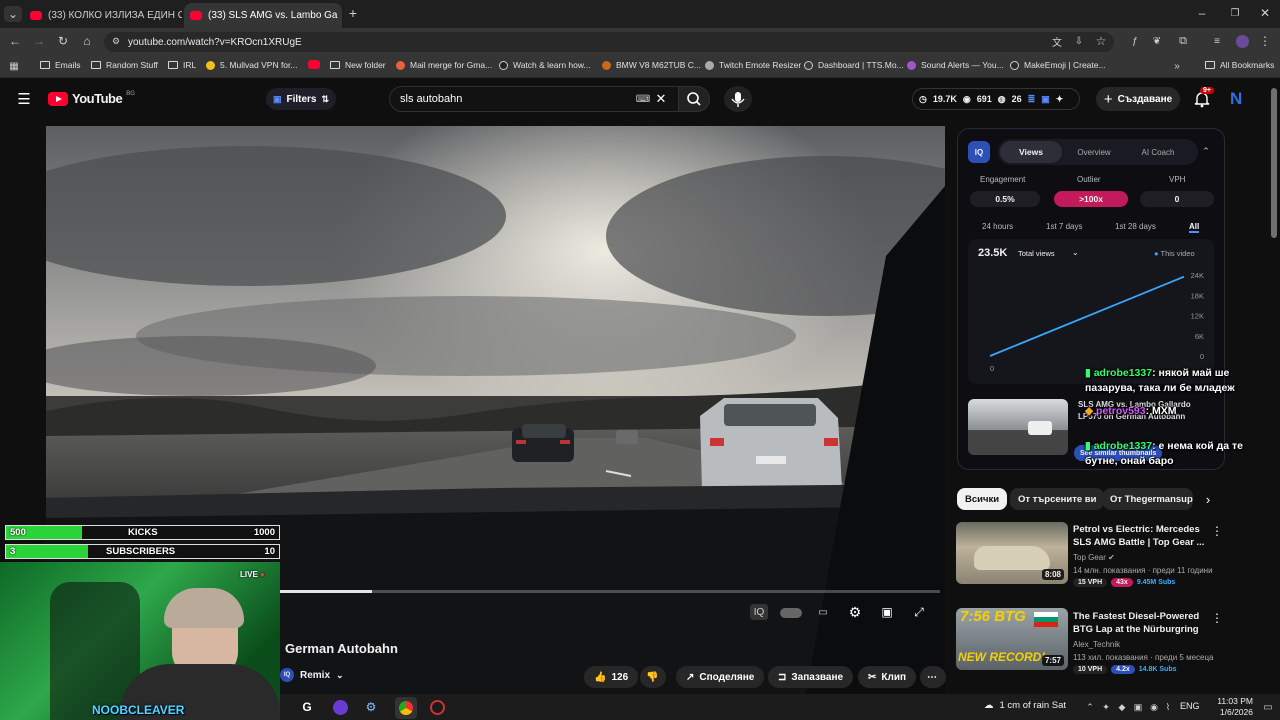 This screenshot has width=1280, height=720. I want to click on extension-leaf-icon: ❦, so click(1157, 41).